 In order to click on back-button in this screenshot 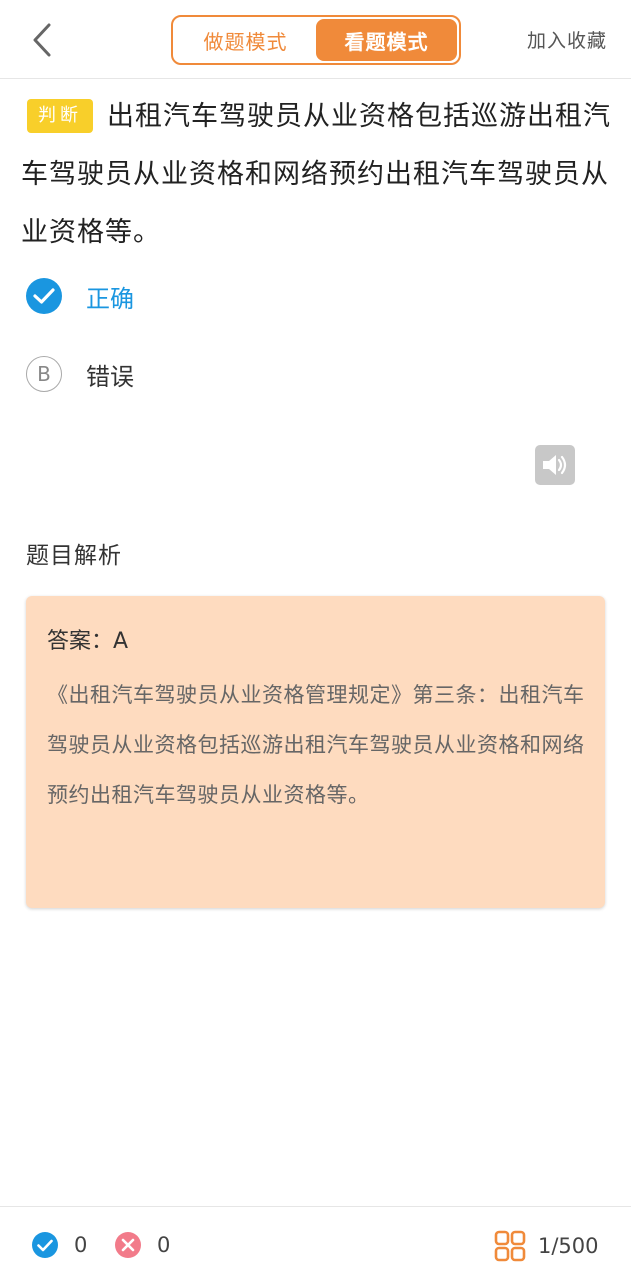, I will do `click(42, 40)`.